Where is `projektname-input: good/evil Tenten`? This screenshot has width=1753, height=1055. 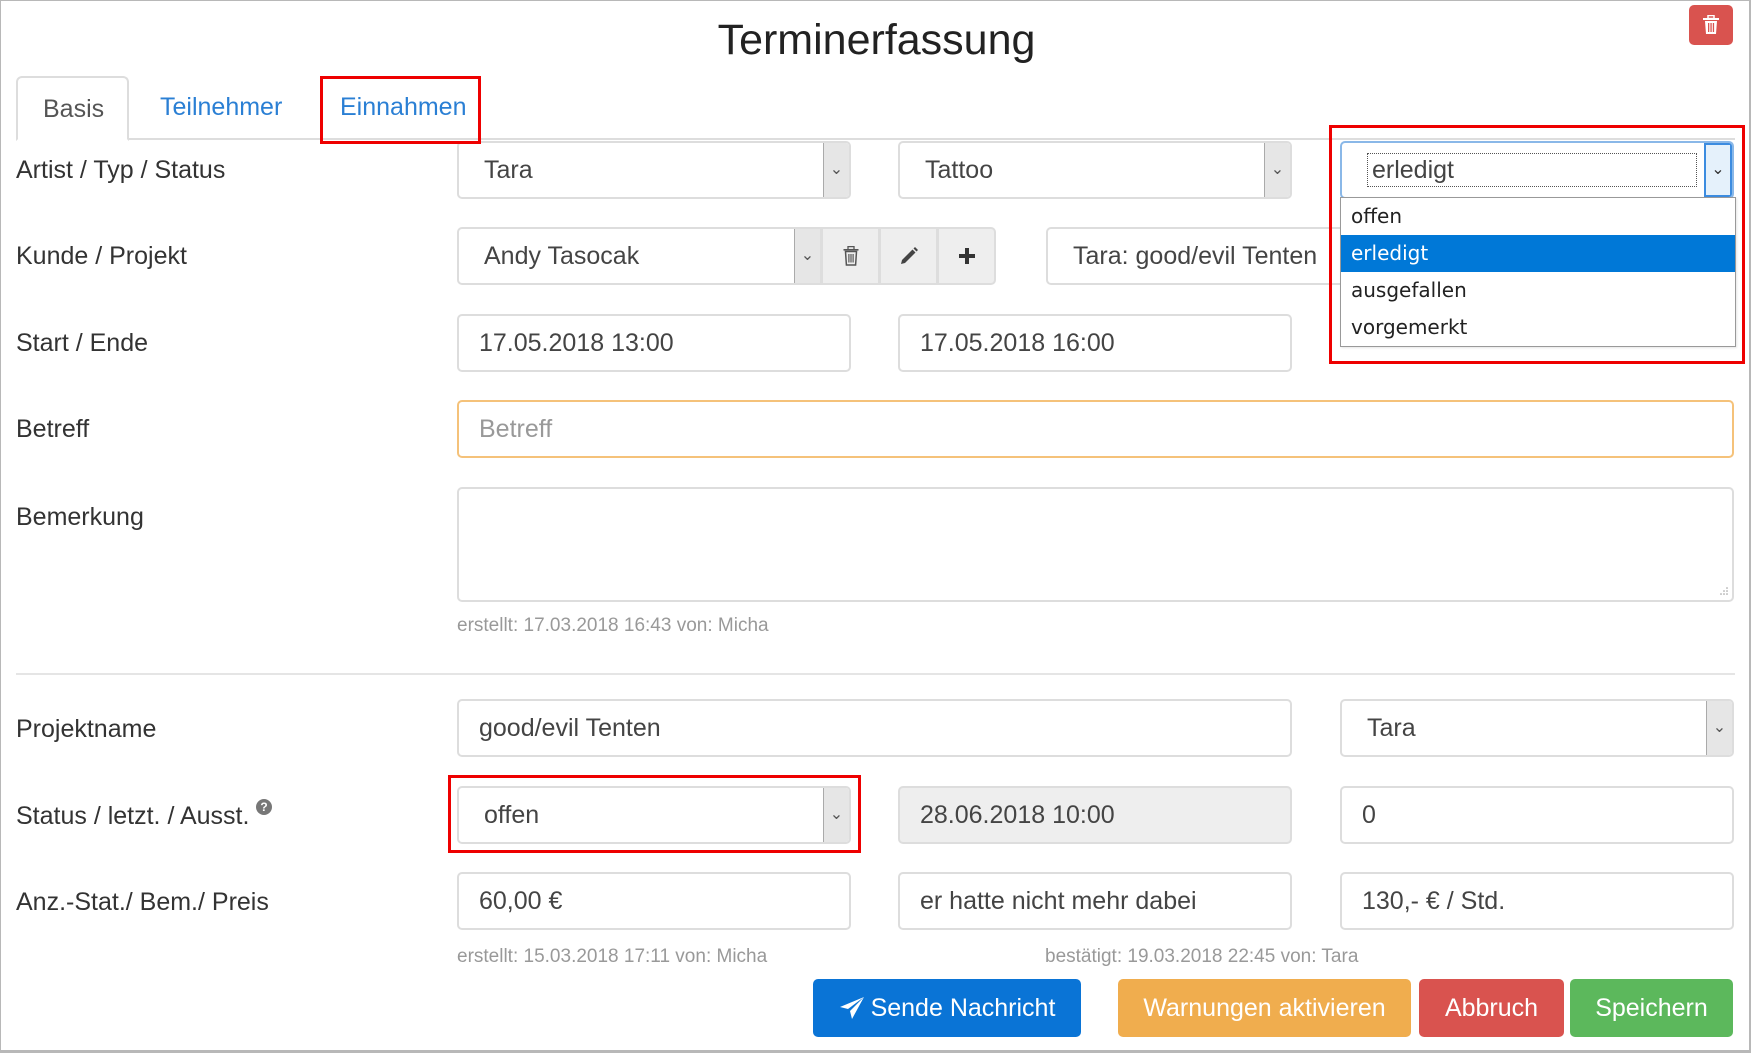
projektname-input: good/evil Tenten is located at coordinates (874, 728).